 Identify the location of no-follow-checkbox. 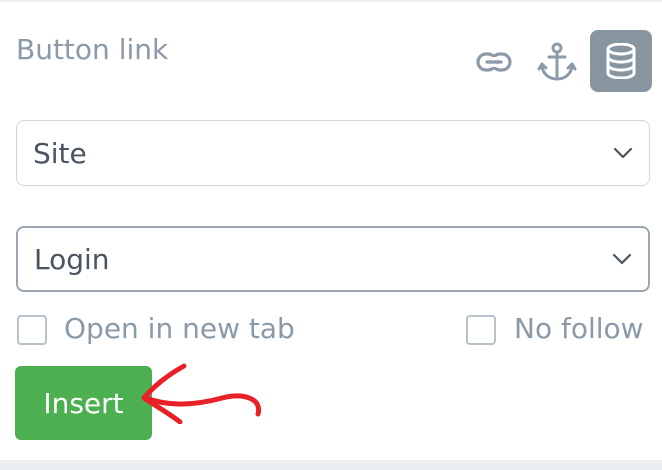
(481, 330).